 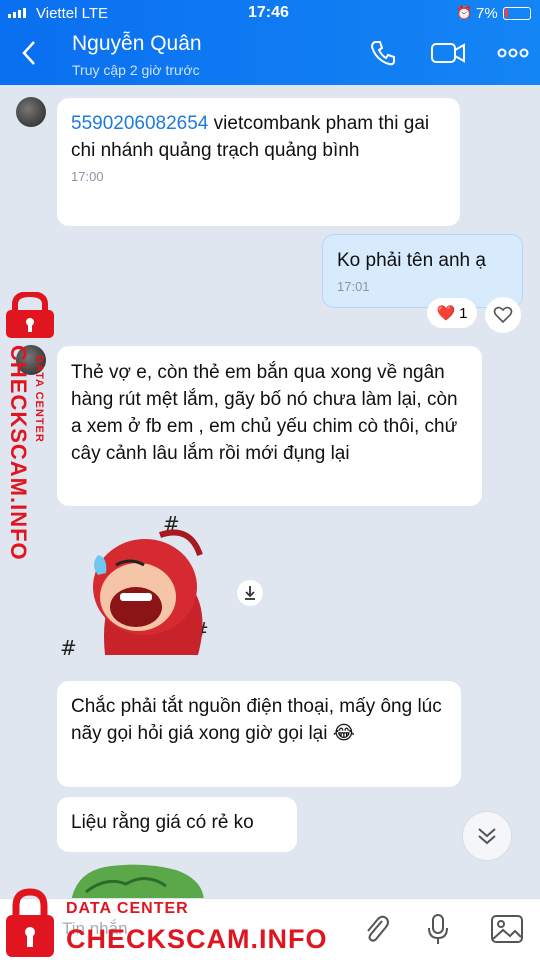 I want to click on watermark-vertical-checkscam: CHECKSCAM.INFO, so click(x=18, y=453).